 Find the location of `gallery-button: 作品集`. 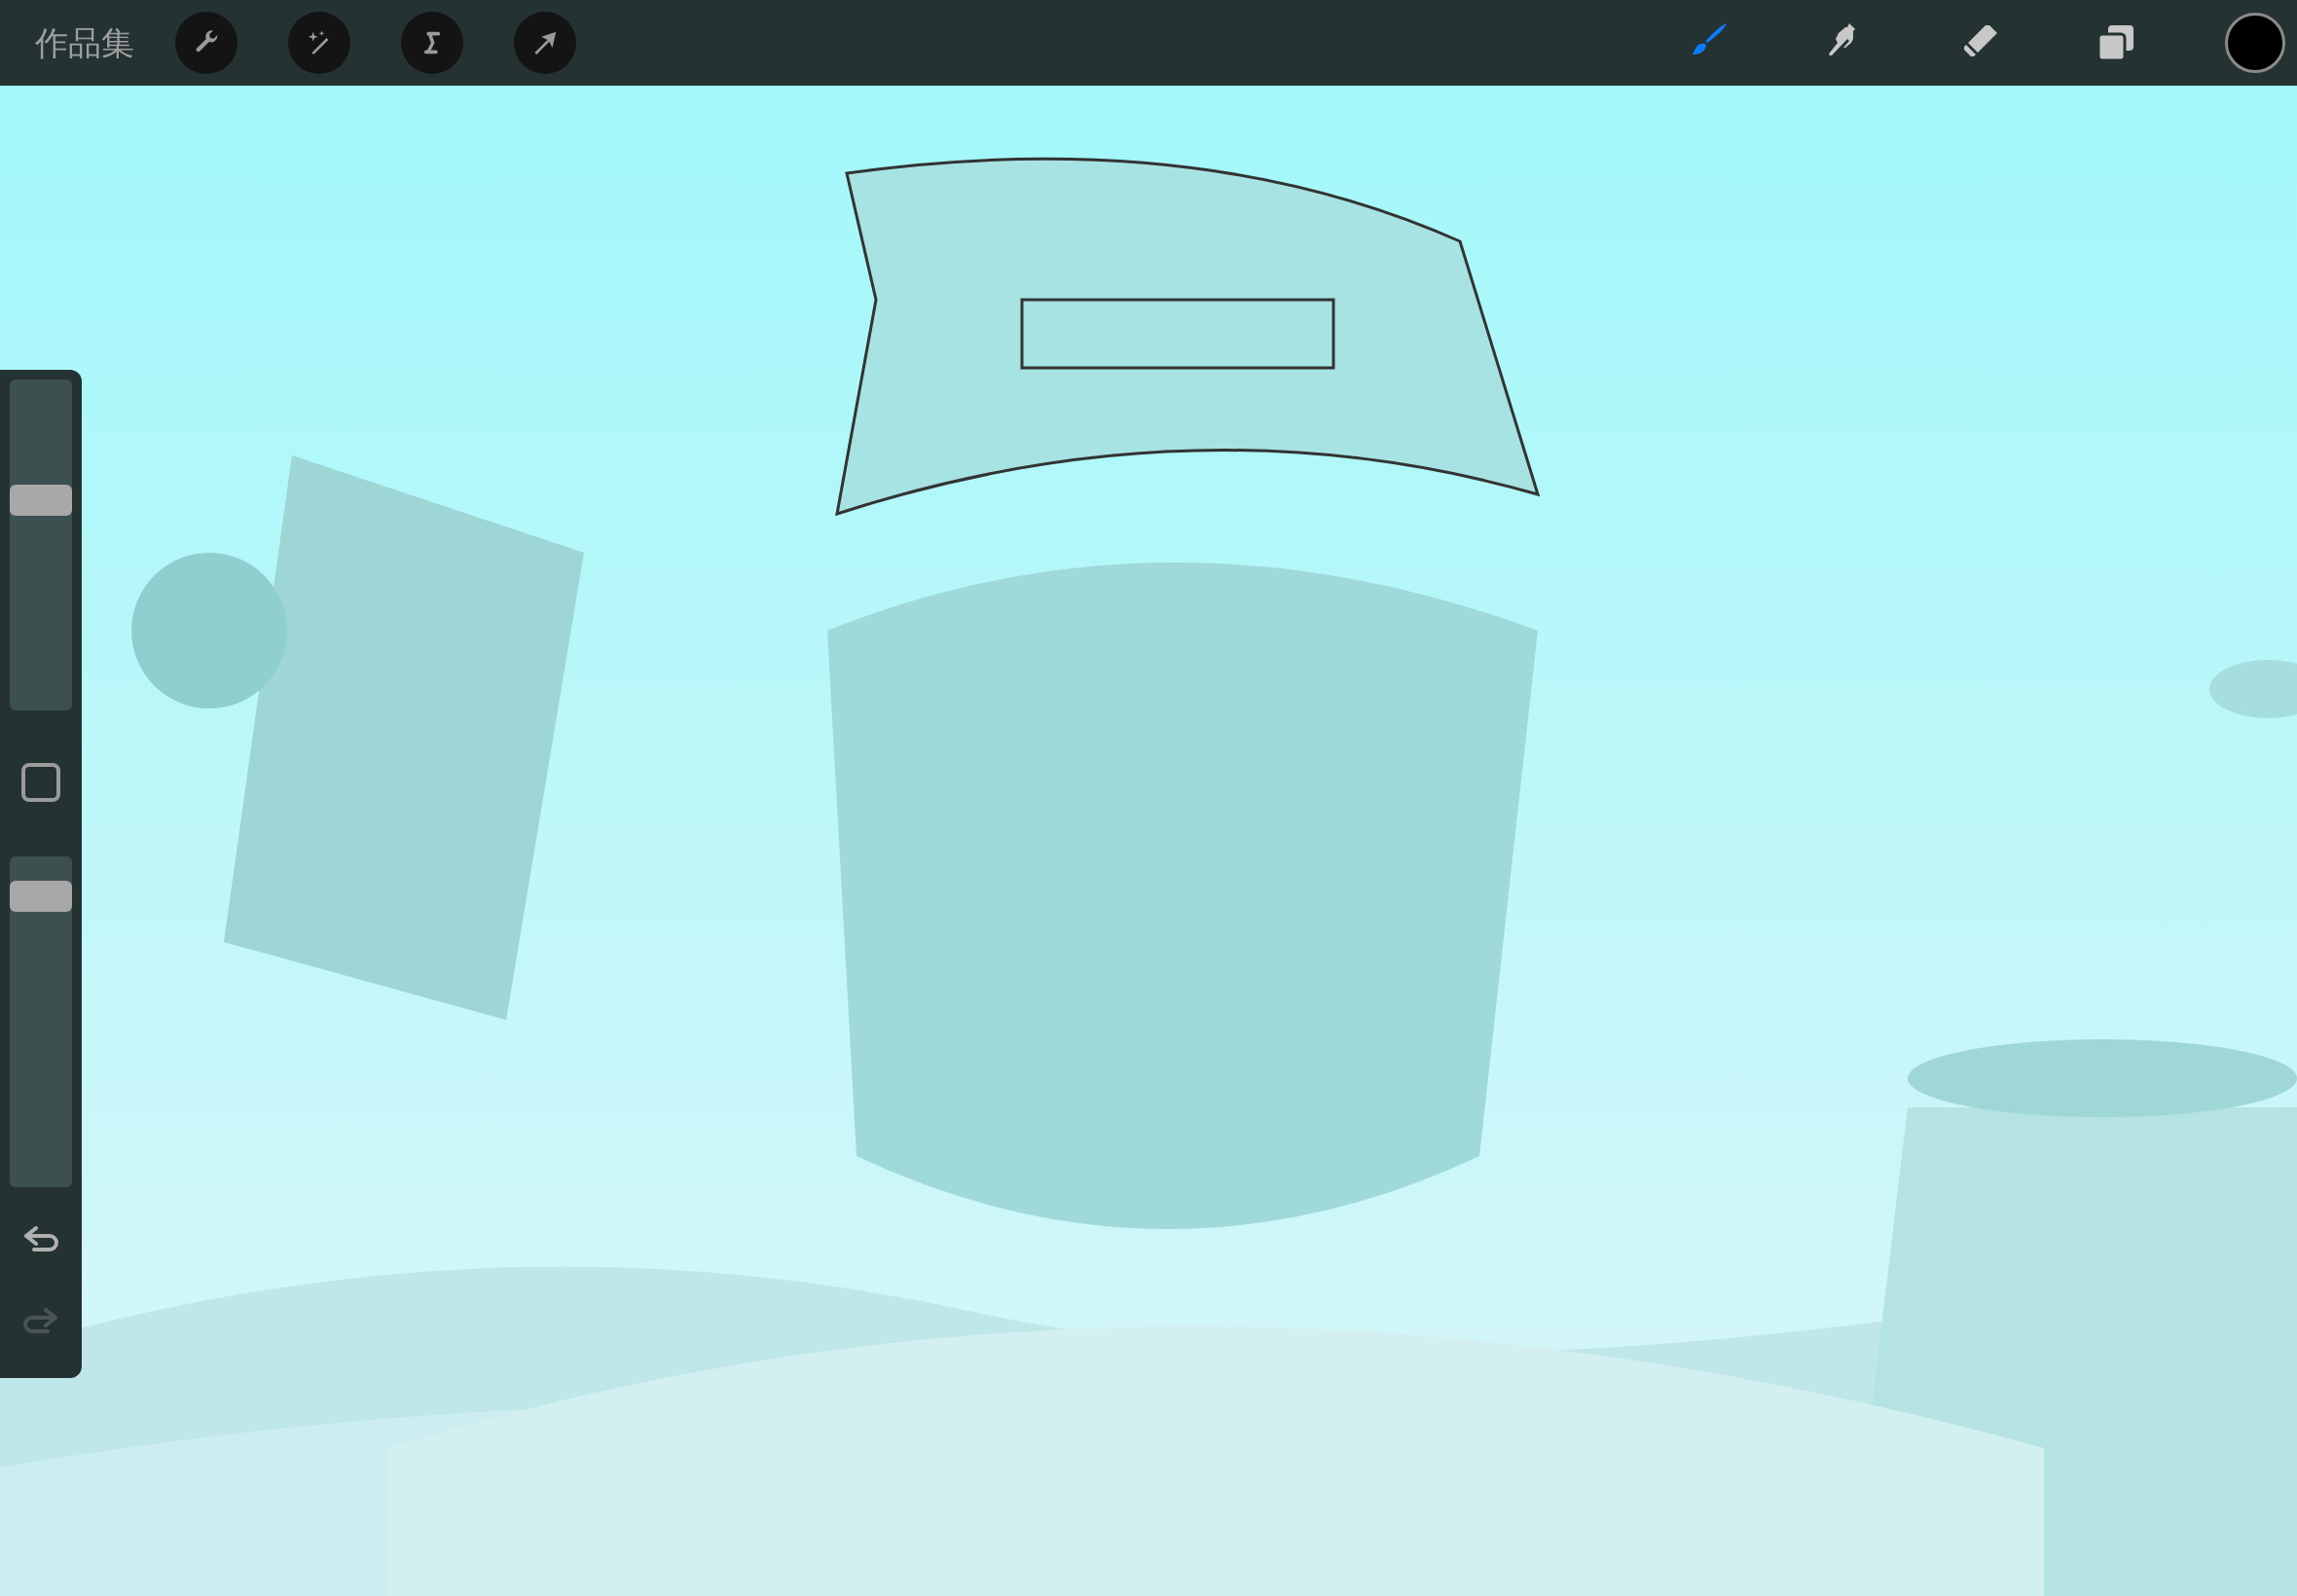

gallery-button: 作品集 is located at coordinates (84, 43).